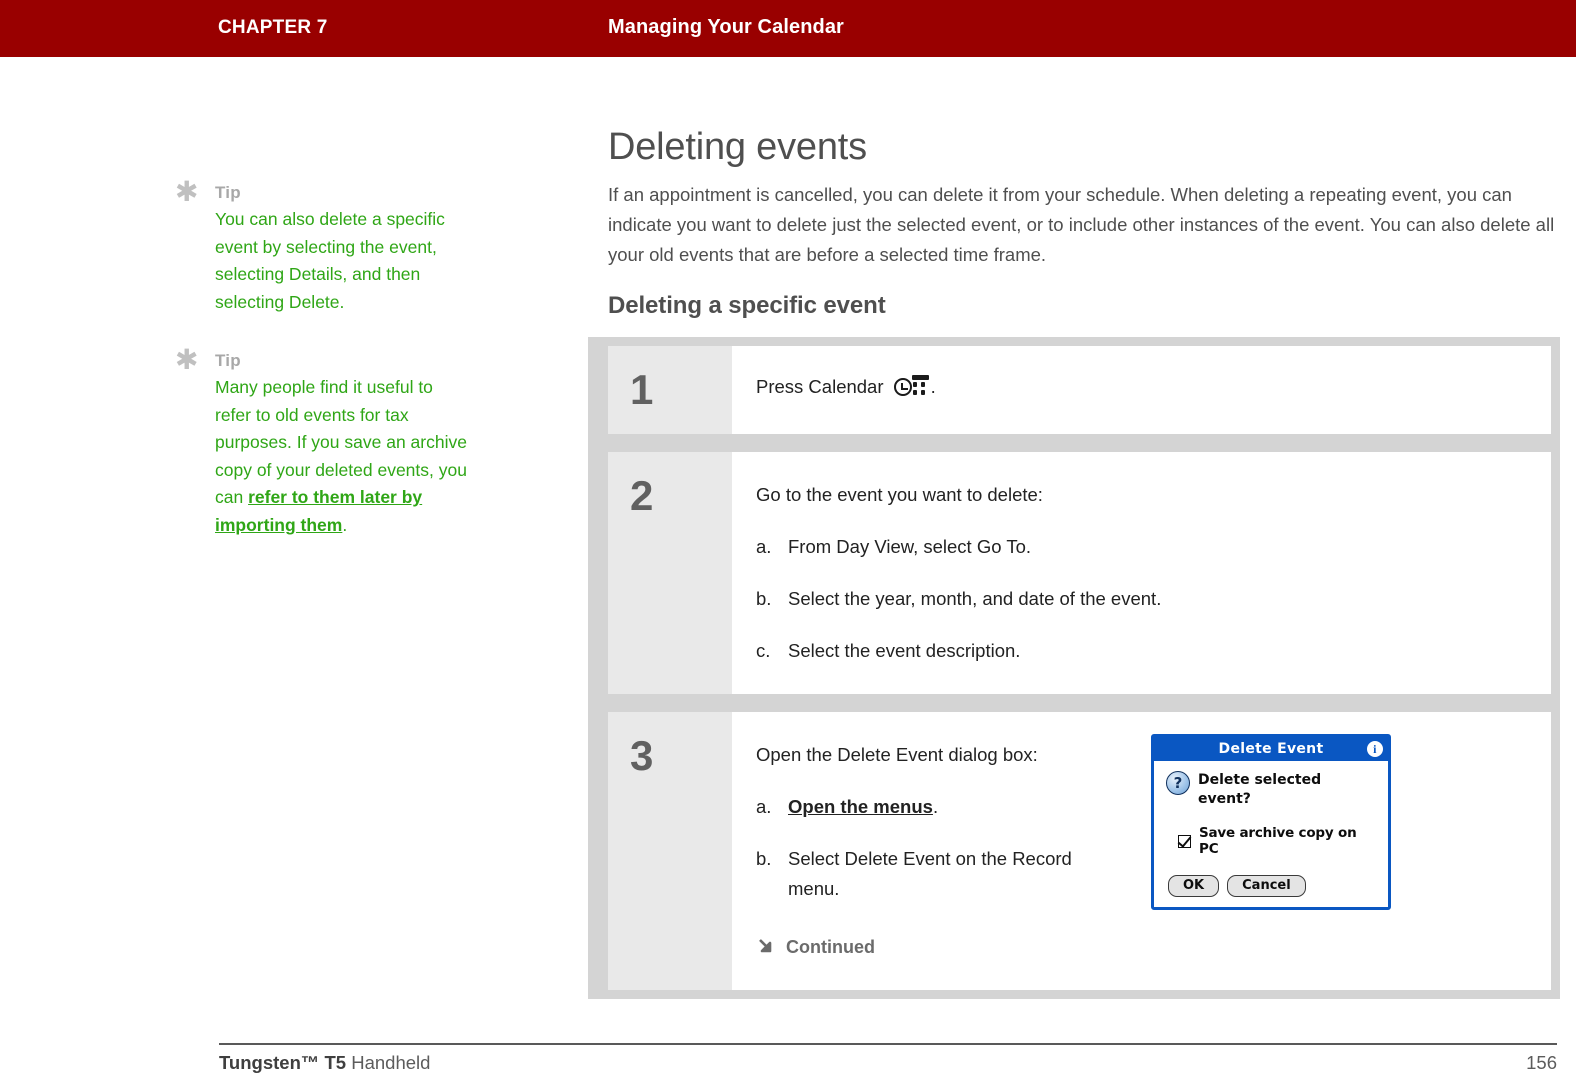 The height and width of the screenshot is (1080, 1576). What do you see at coordinates (388, 1062) in the screenshot?
I see `footer-product-rest: Handheld` at bounding box center [388, 1062].